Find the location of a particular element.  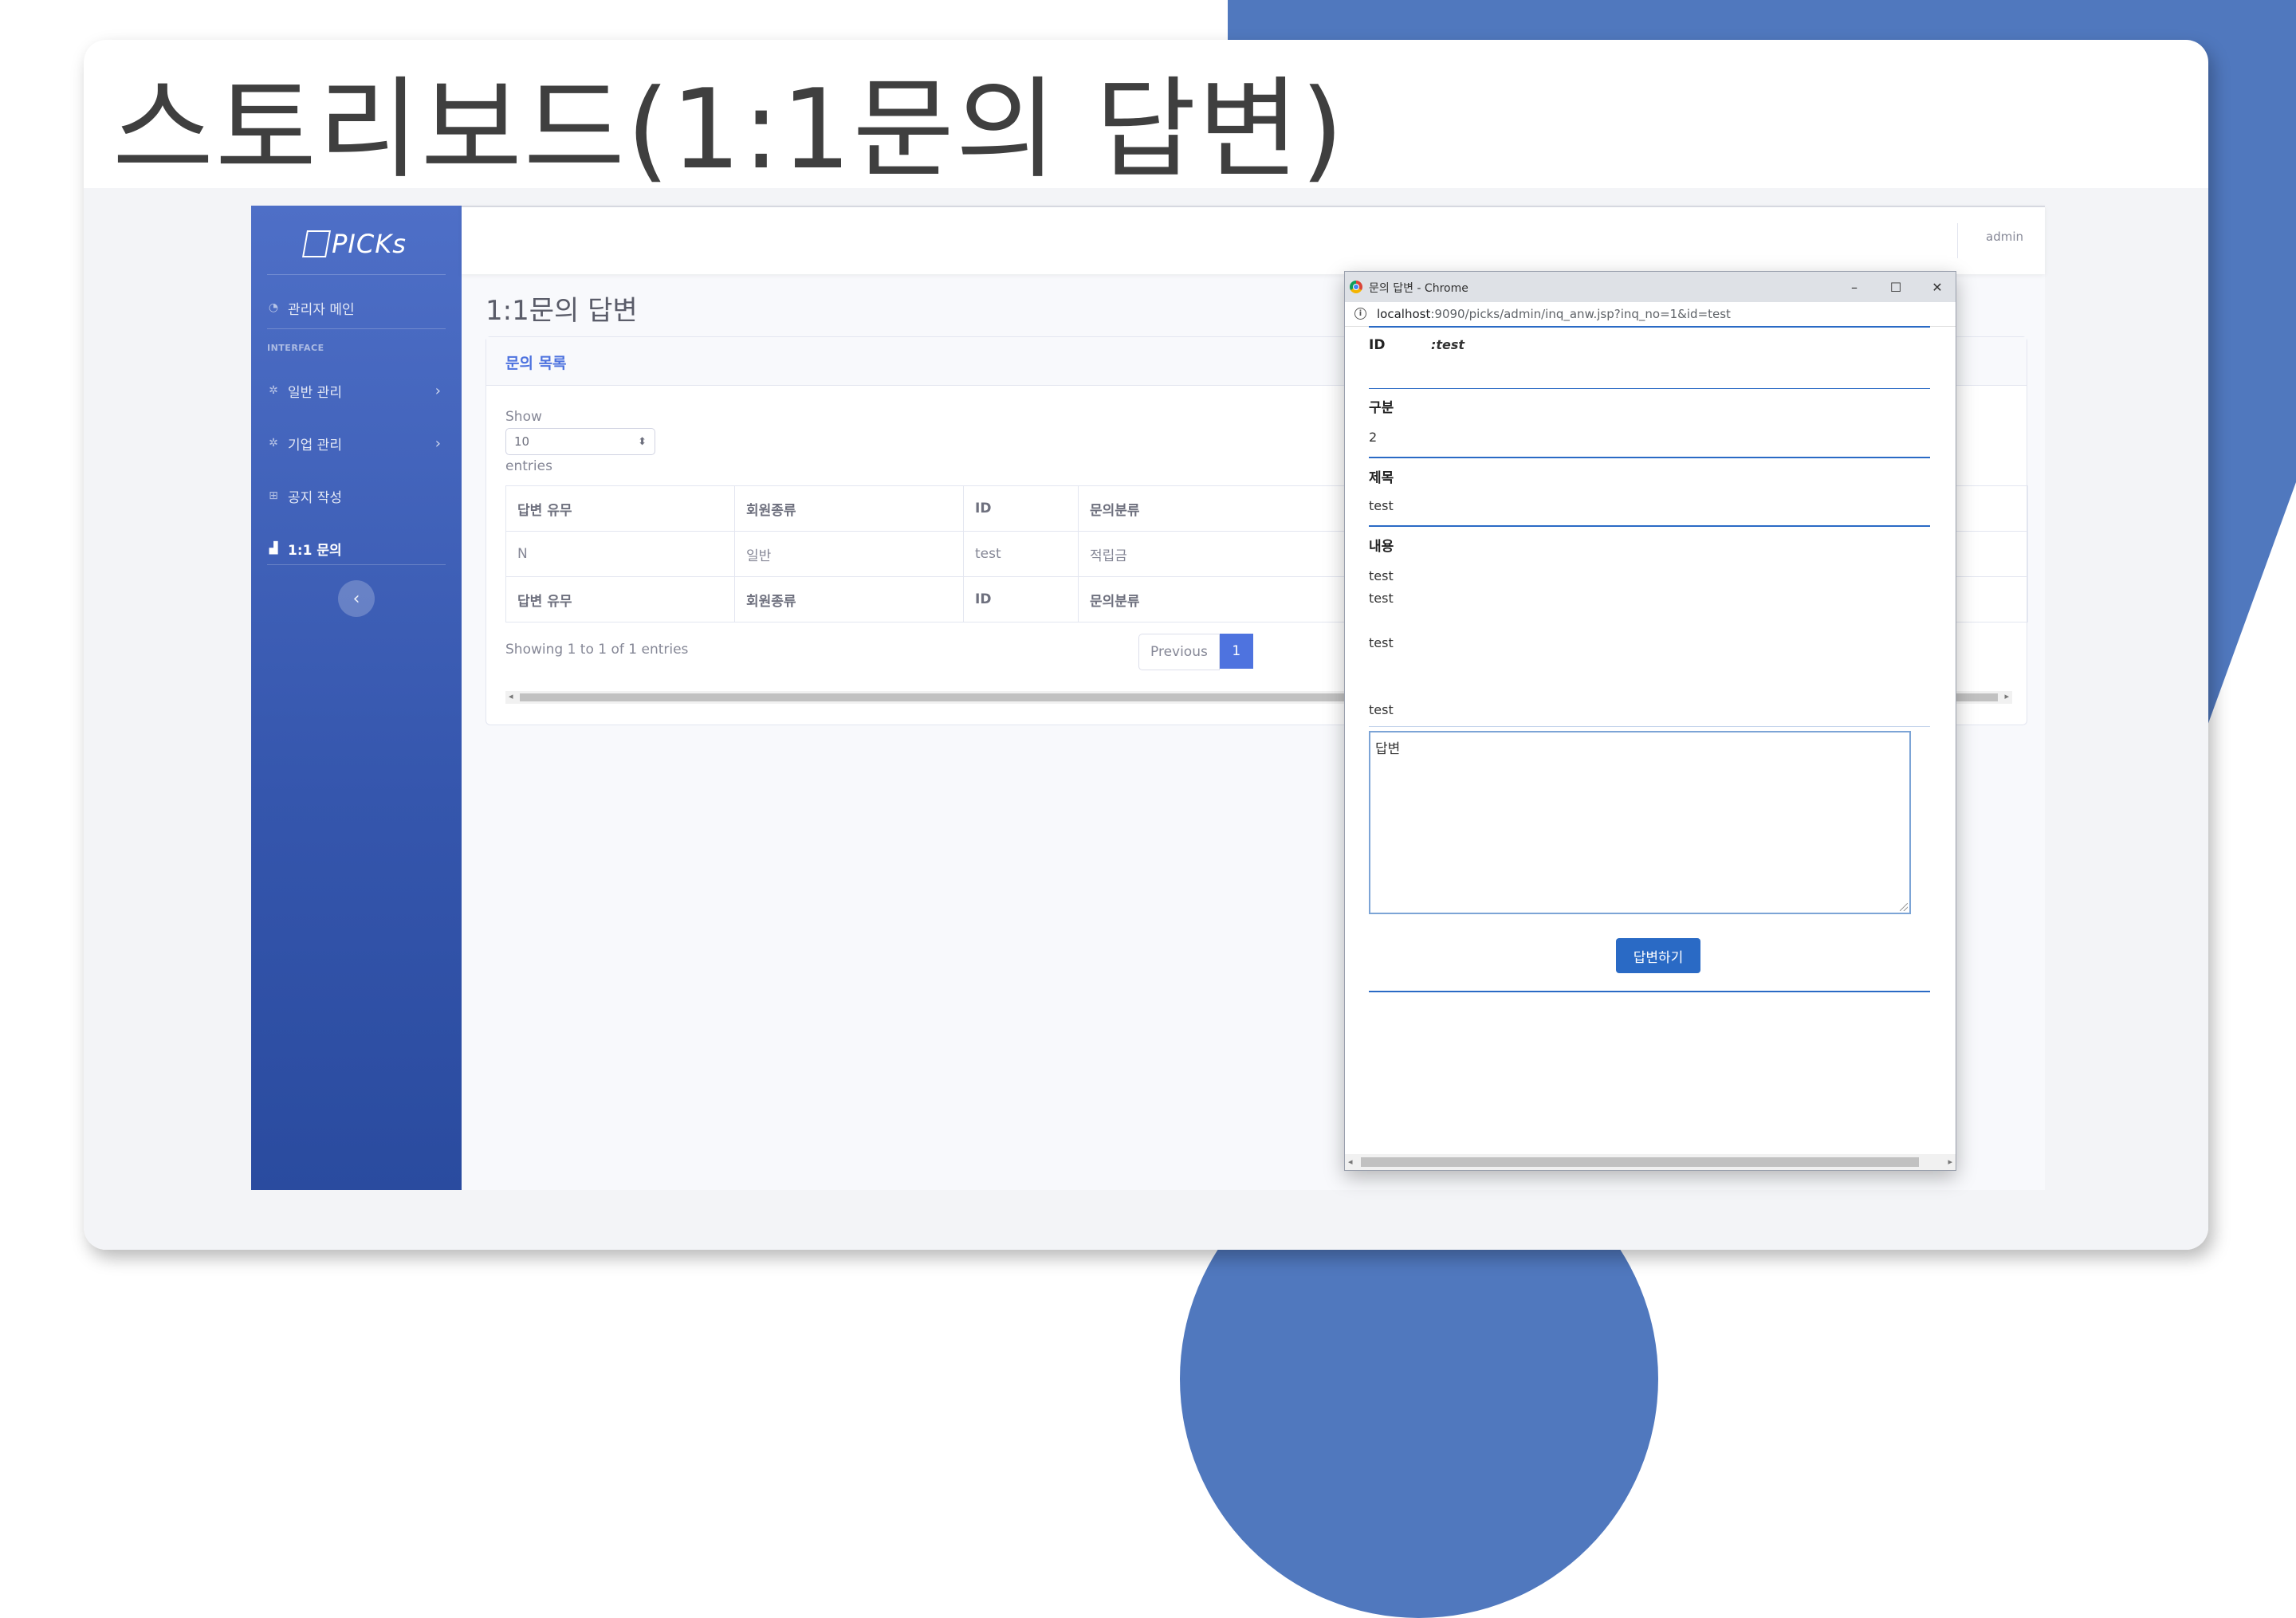

table-info: Showing 1 to 1 of 1 entries is located at coordinates (597, 650).